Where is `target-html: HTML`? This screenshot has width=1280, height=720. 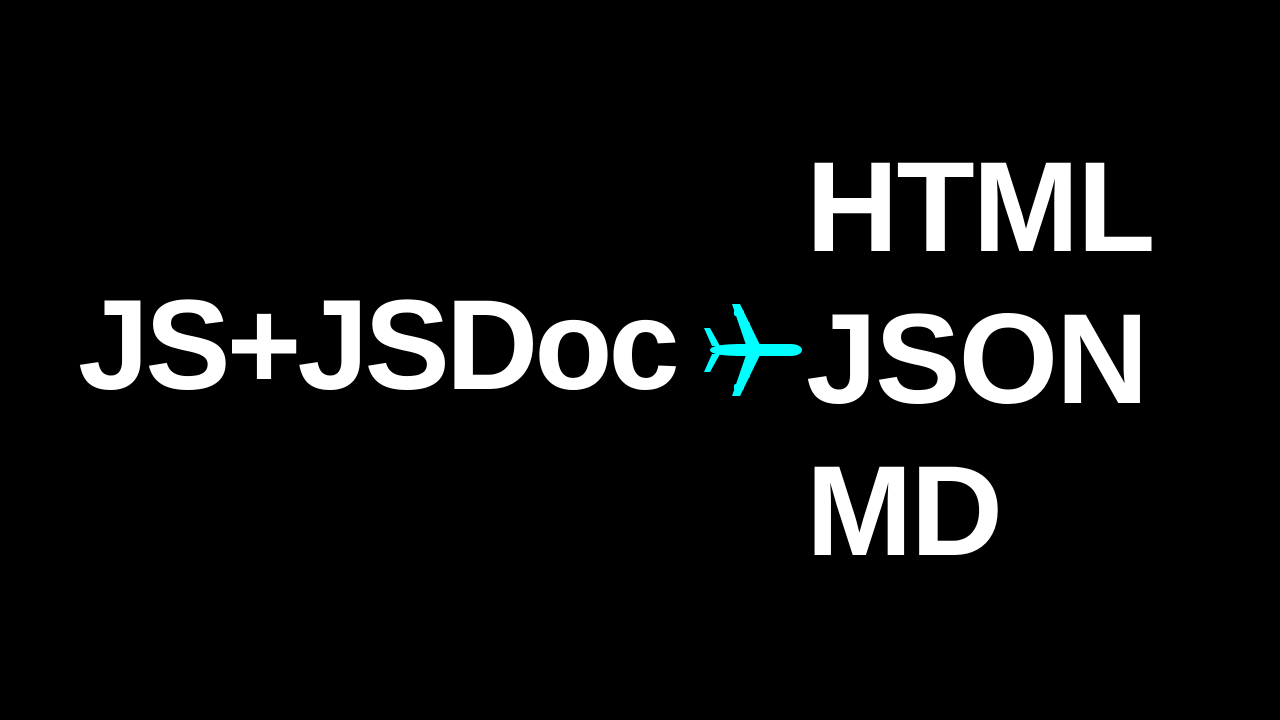
target-html: HTML is located at coordinates (980, 207).